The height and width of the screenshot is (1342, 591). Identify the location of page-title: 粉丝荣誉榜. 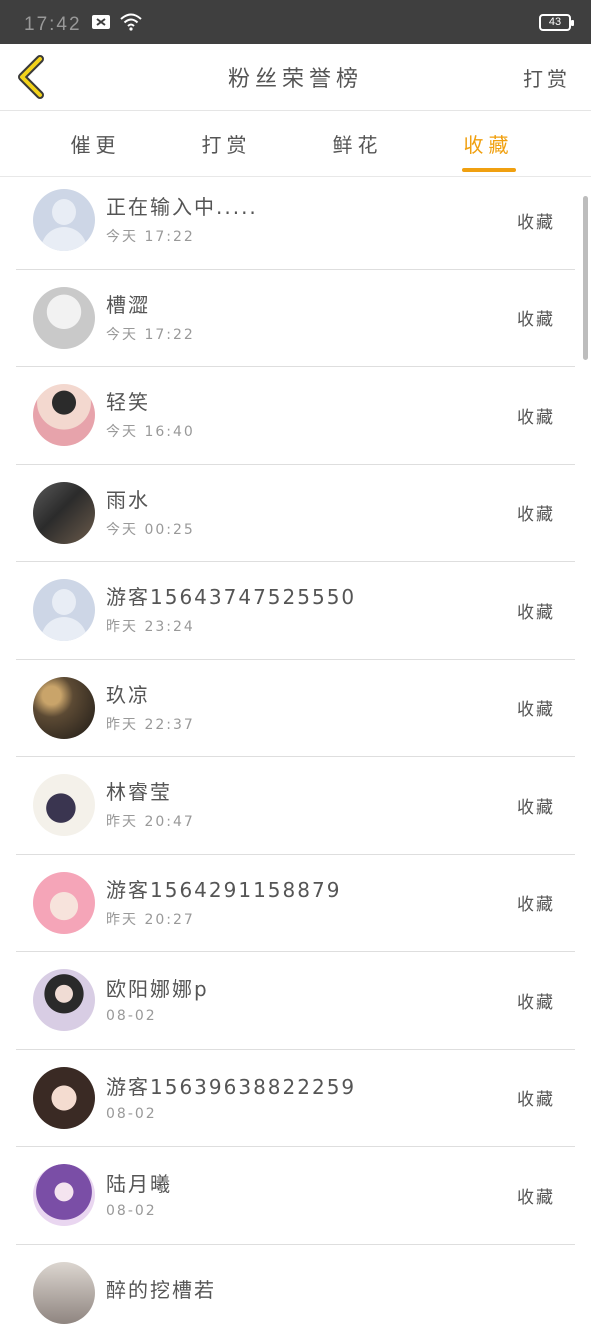
(295, 77).